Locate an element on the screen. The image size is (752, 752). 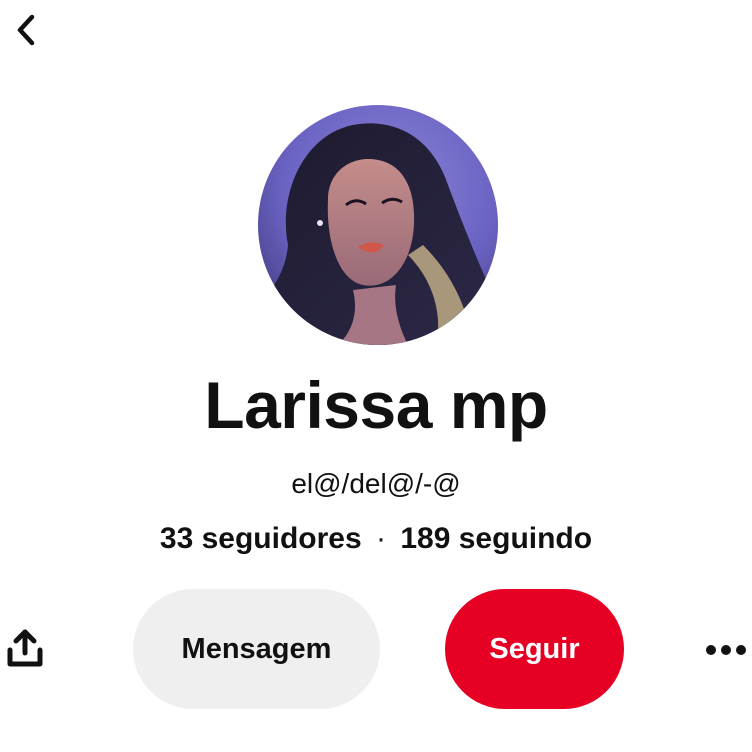
follow-button: Seguir is located at coordinates (534, 649).